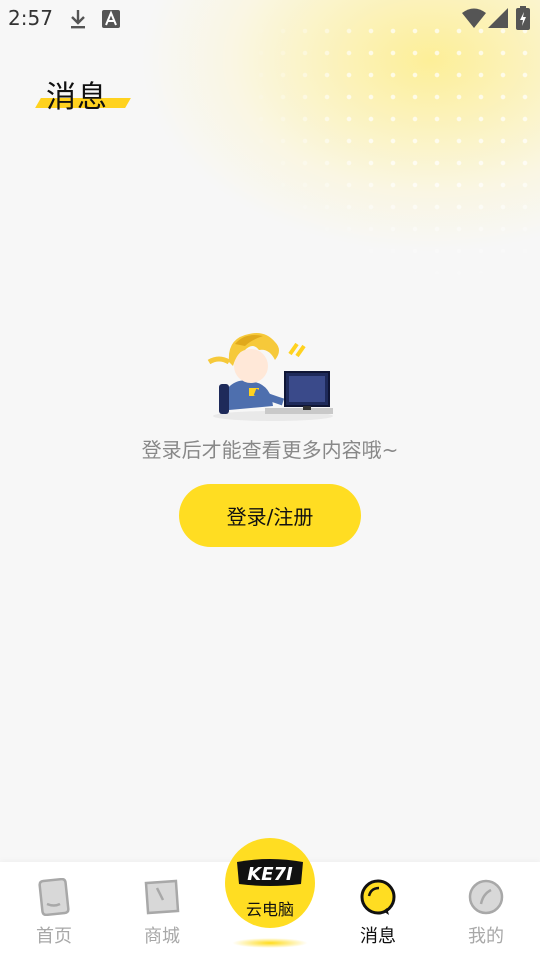 The width and height of the screenshot is (540, 960). I want to click on nav-label-store: 商城, so click(162, 936).